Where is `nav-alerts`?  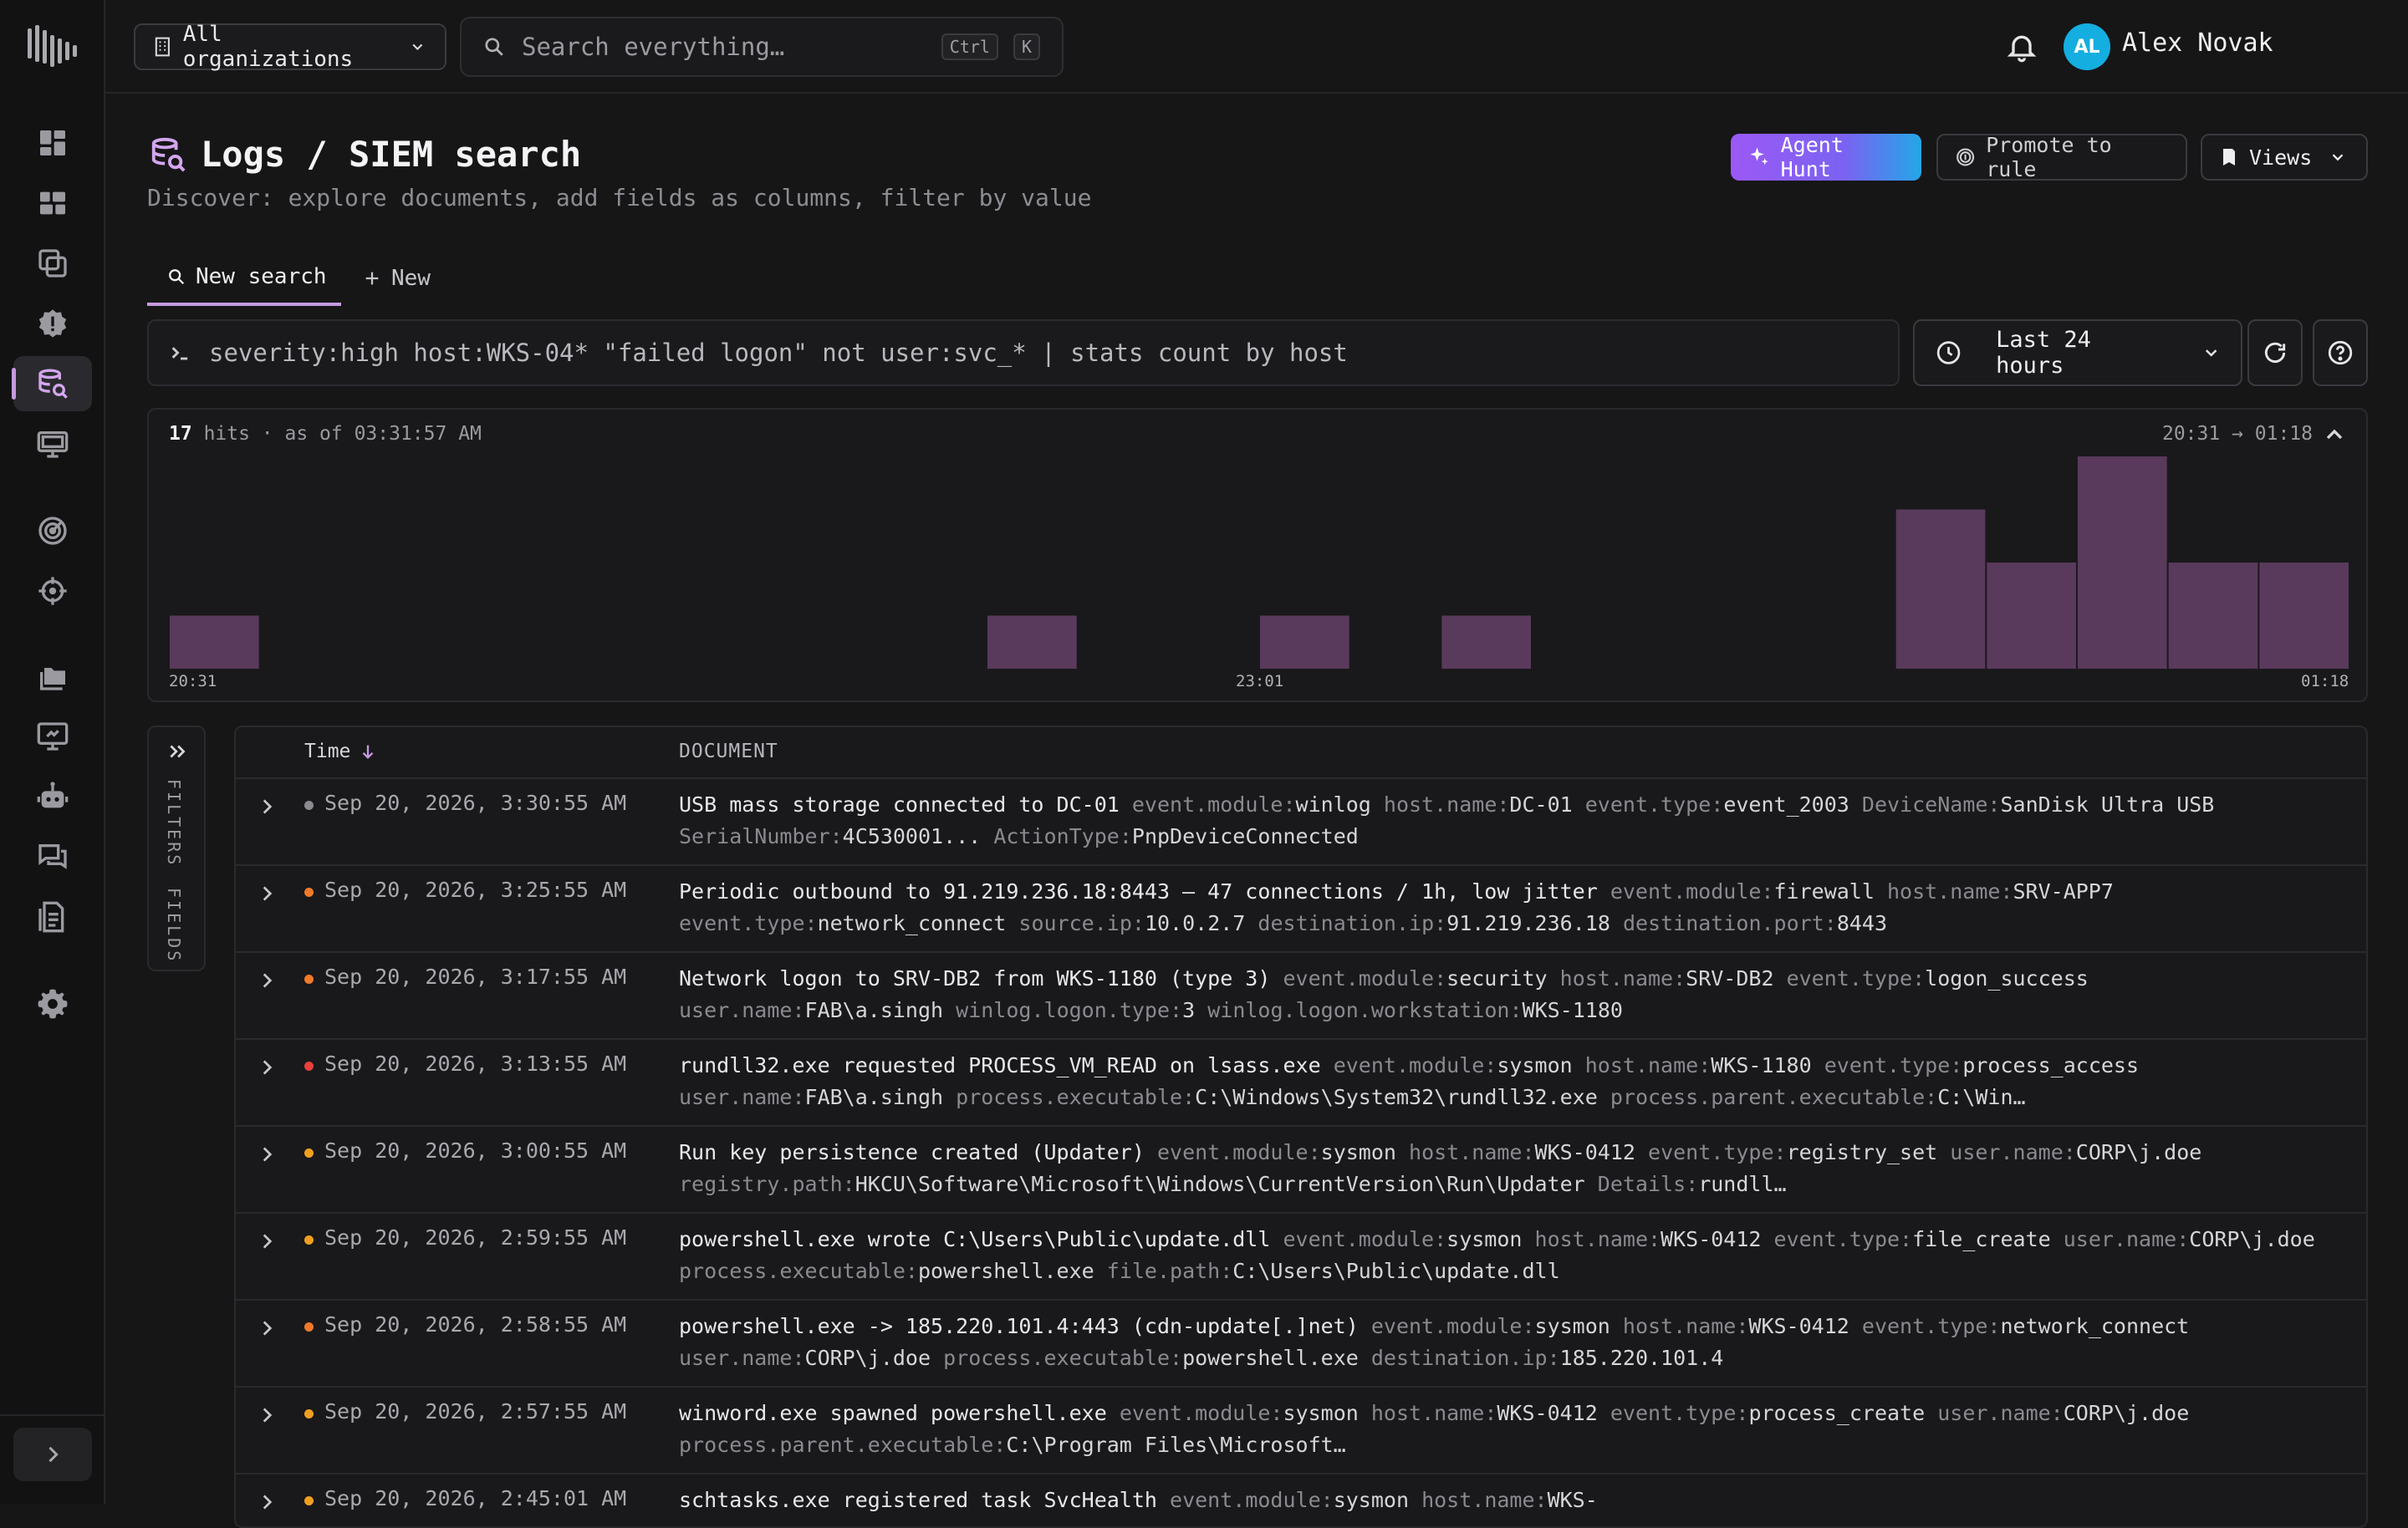
nav-alerts is located at coordinates (53, 323).